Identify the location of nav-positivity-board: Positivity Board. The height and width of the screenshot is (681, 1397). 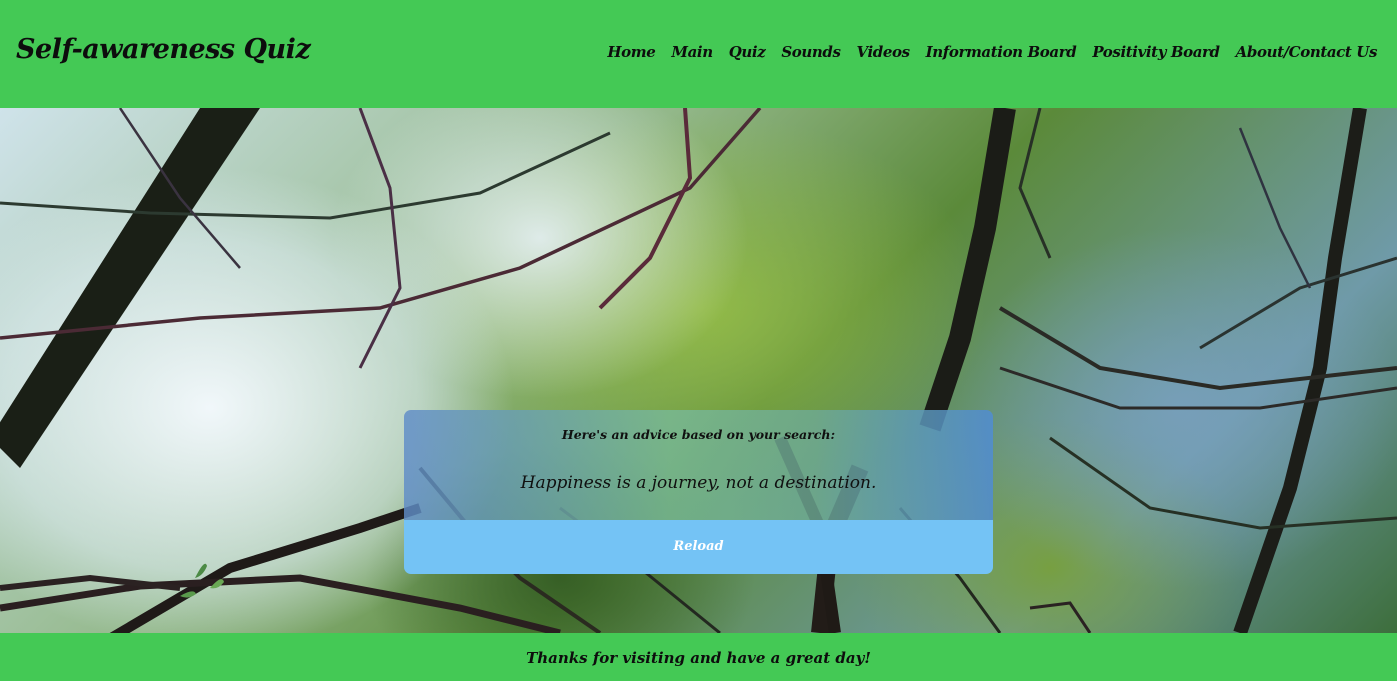
(1156, 52).